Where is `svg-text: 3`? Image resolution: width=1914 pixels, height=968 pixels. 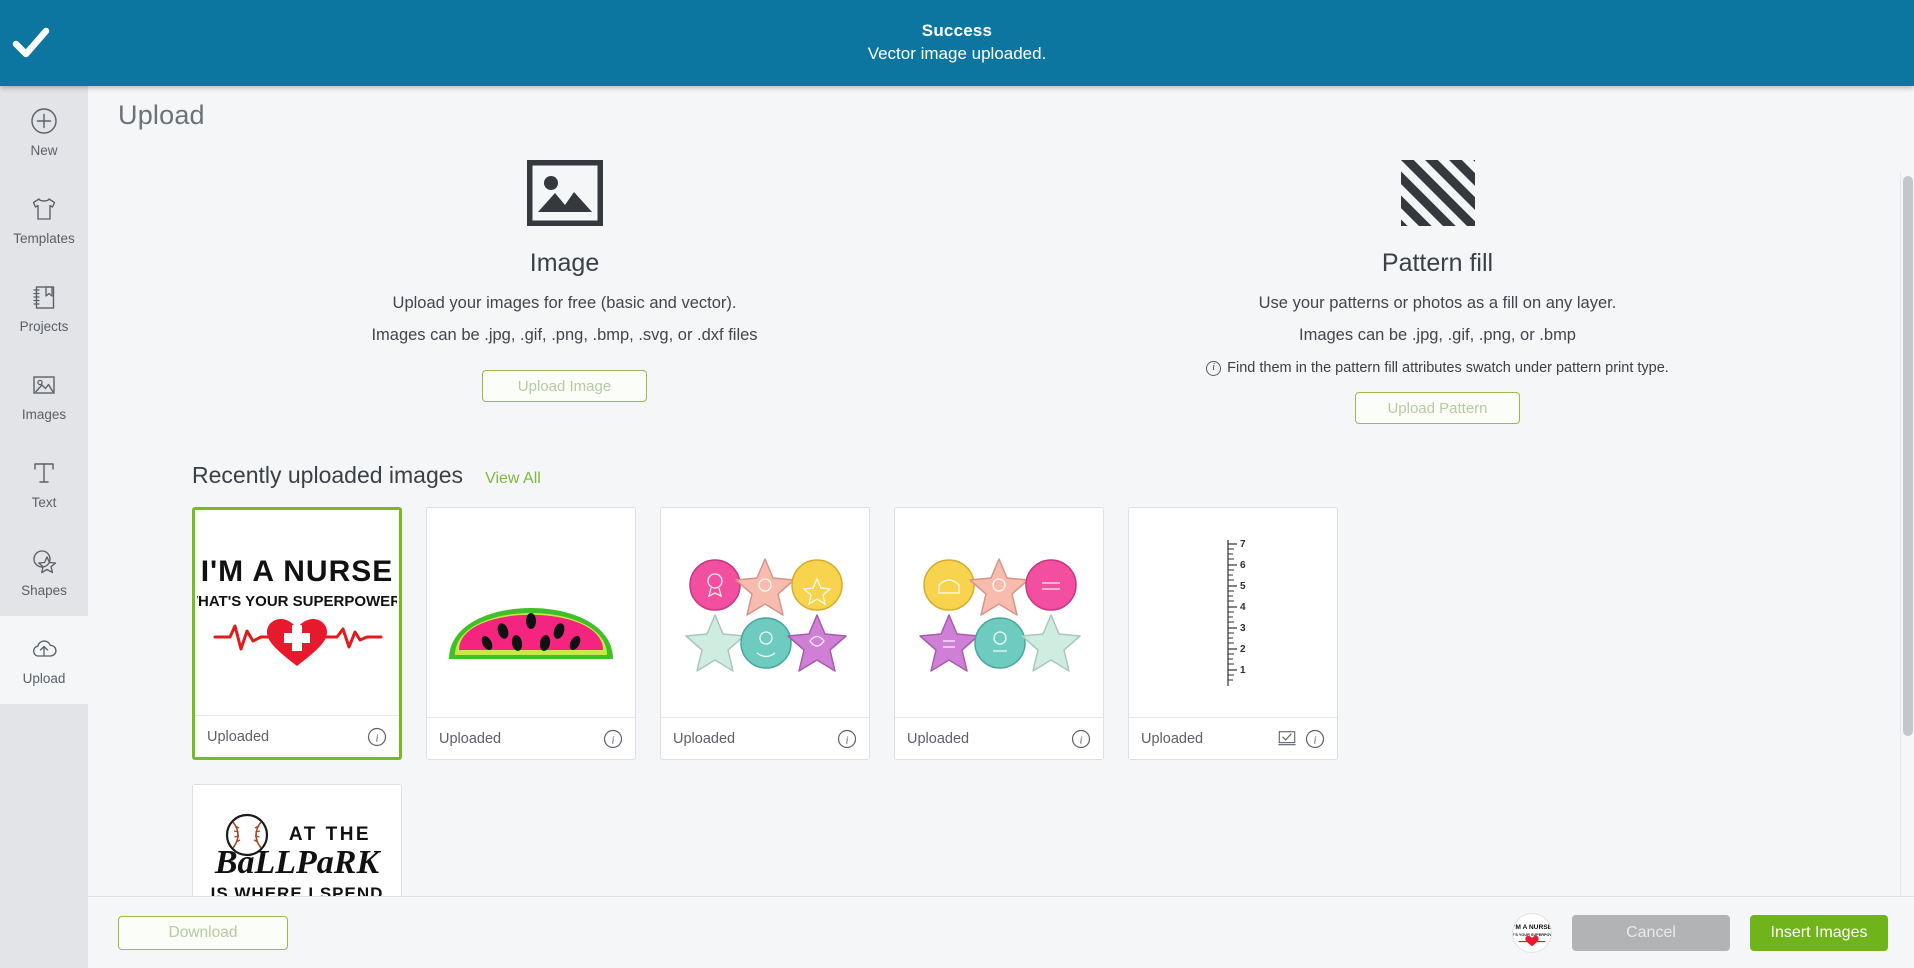
svg-text: 3 is located at coordinates (1243, 628).